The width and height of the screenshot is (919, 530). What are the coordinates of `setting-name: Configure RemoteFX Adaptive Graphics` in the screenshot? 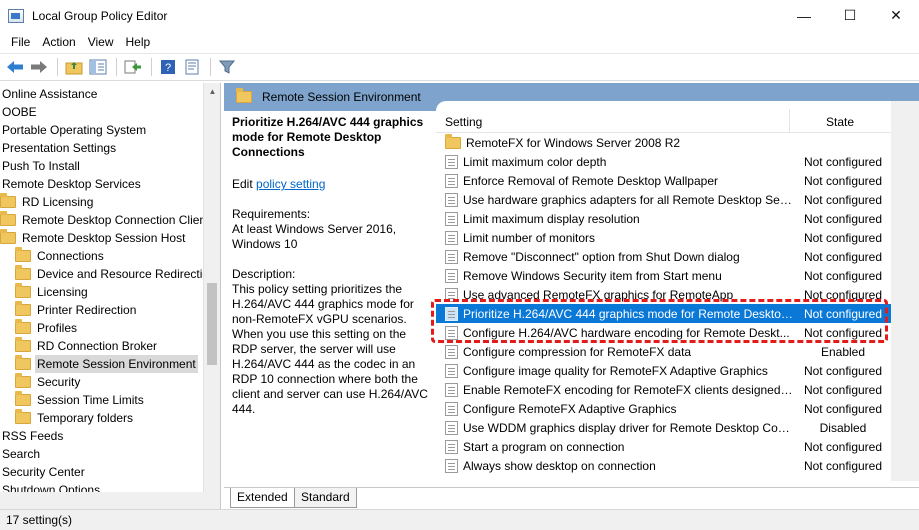 It's located at (570, 408).